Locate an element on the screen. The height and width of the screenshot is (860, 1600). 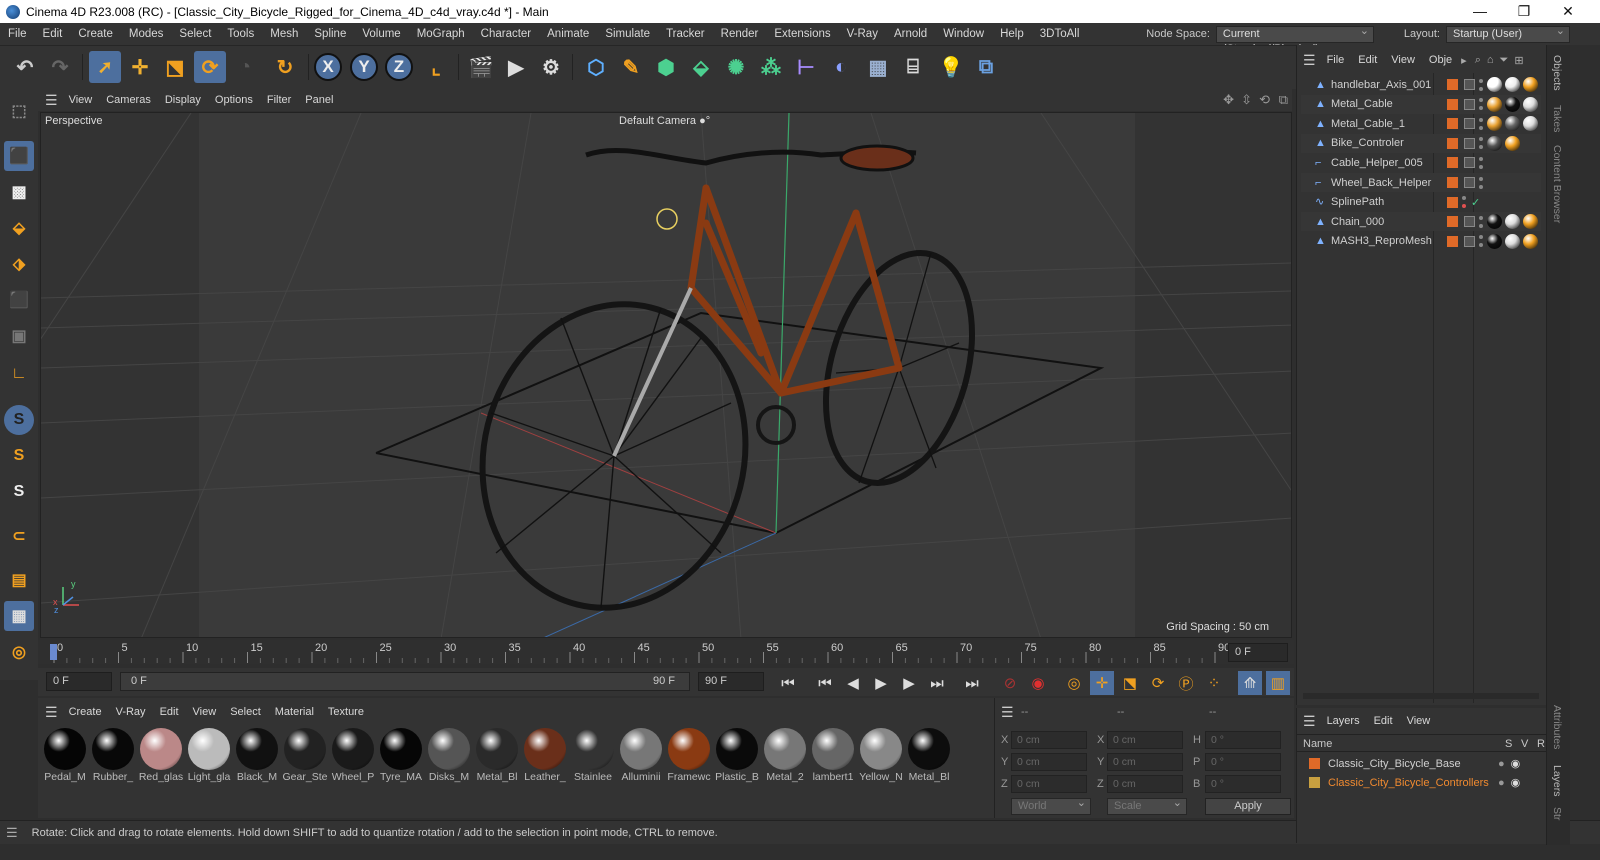
recent-tool-icon: ↻ is located at coordinates (285, 67).